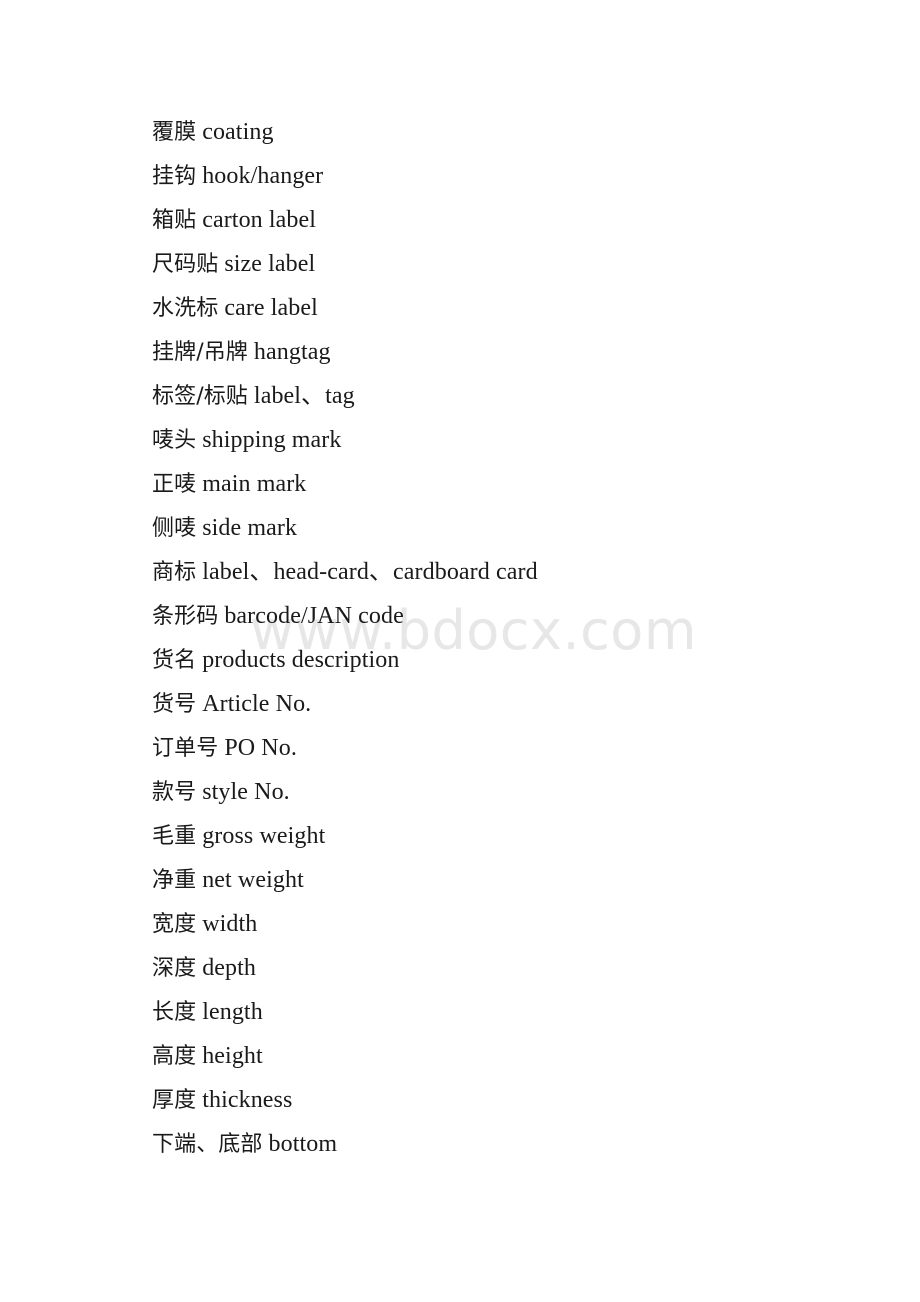  I want to click on glossary-term-chinese: 挂牌/吊牌, so click(200, 352).